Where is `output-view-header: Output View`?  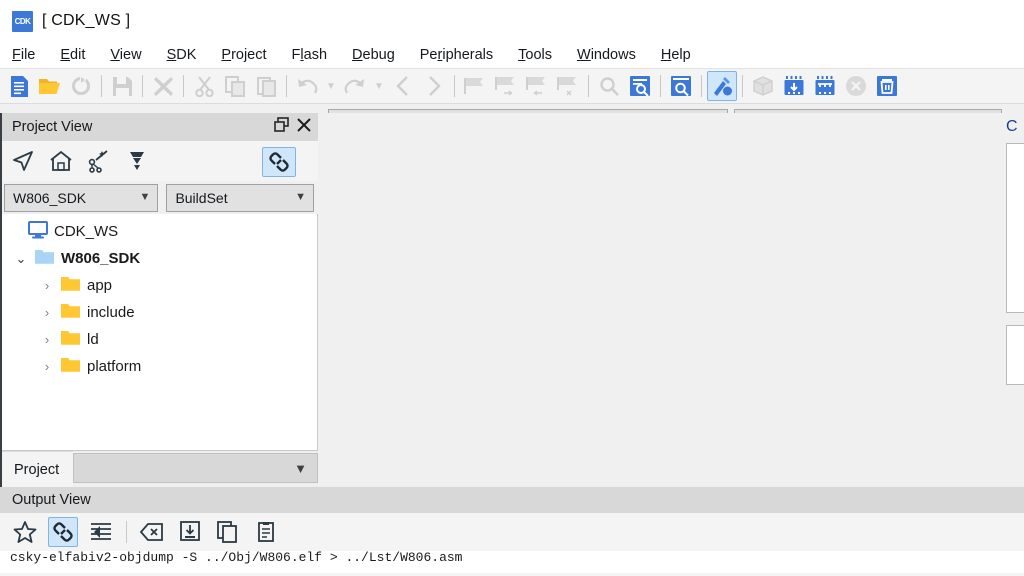 output-view-header: Output View is located at coordinates (512, 500).